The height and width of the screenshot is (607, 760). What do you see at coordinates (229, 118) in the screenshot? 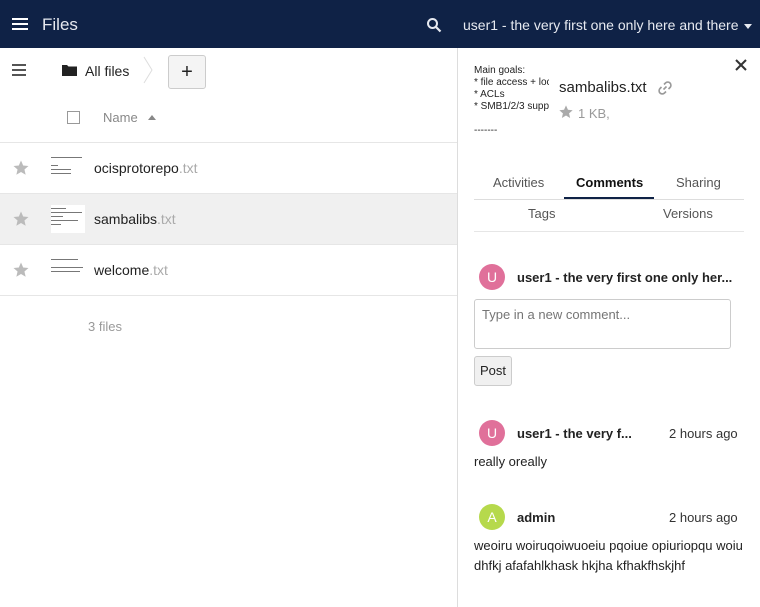
I see `file-list-header: Name` at bounding box center [229, 118].